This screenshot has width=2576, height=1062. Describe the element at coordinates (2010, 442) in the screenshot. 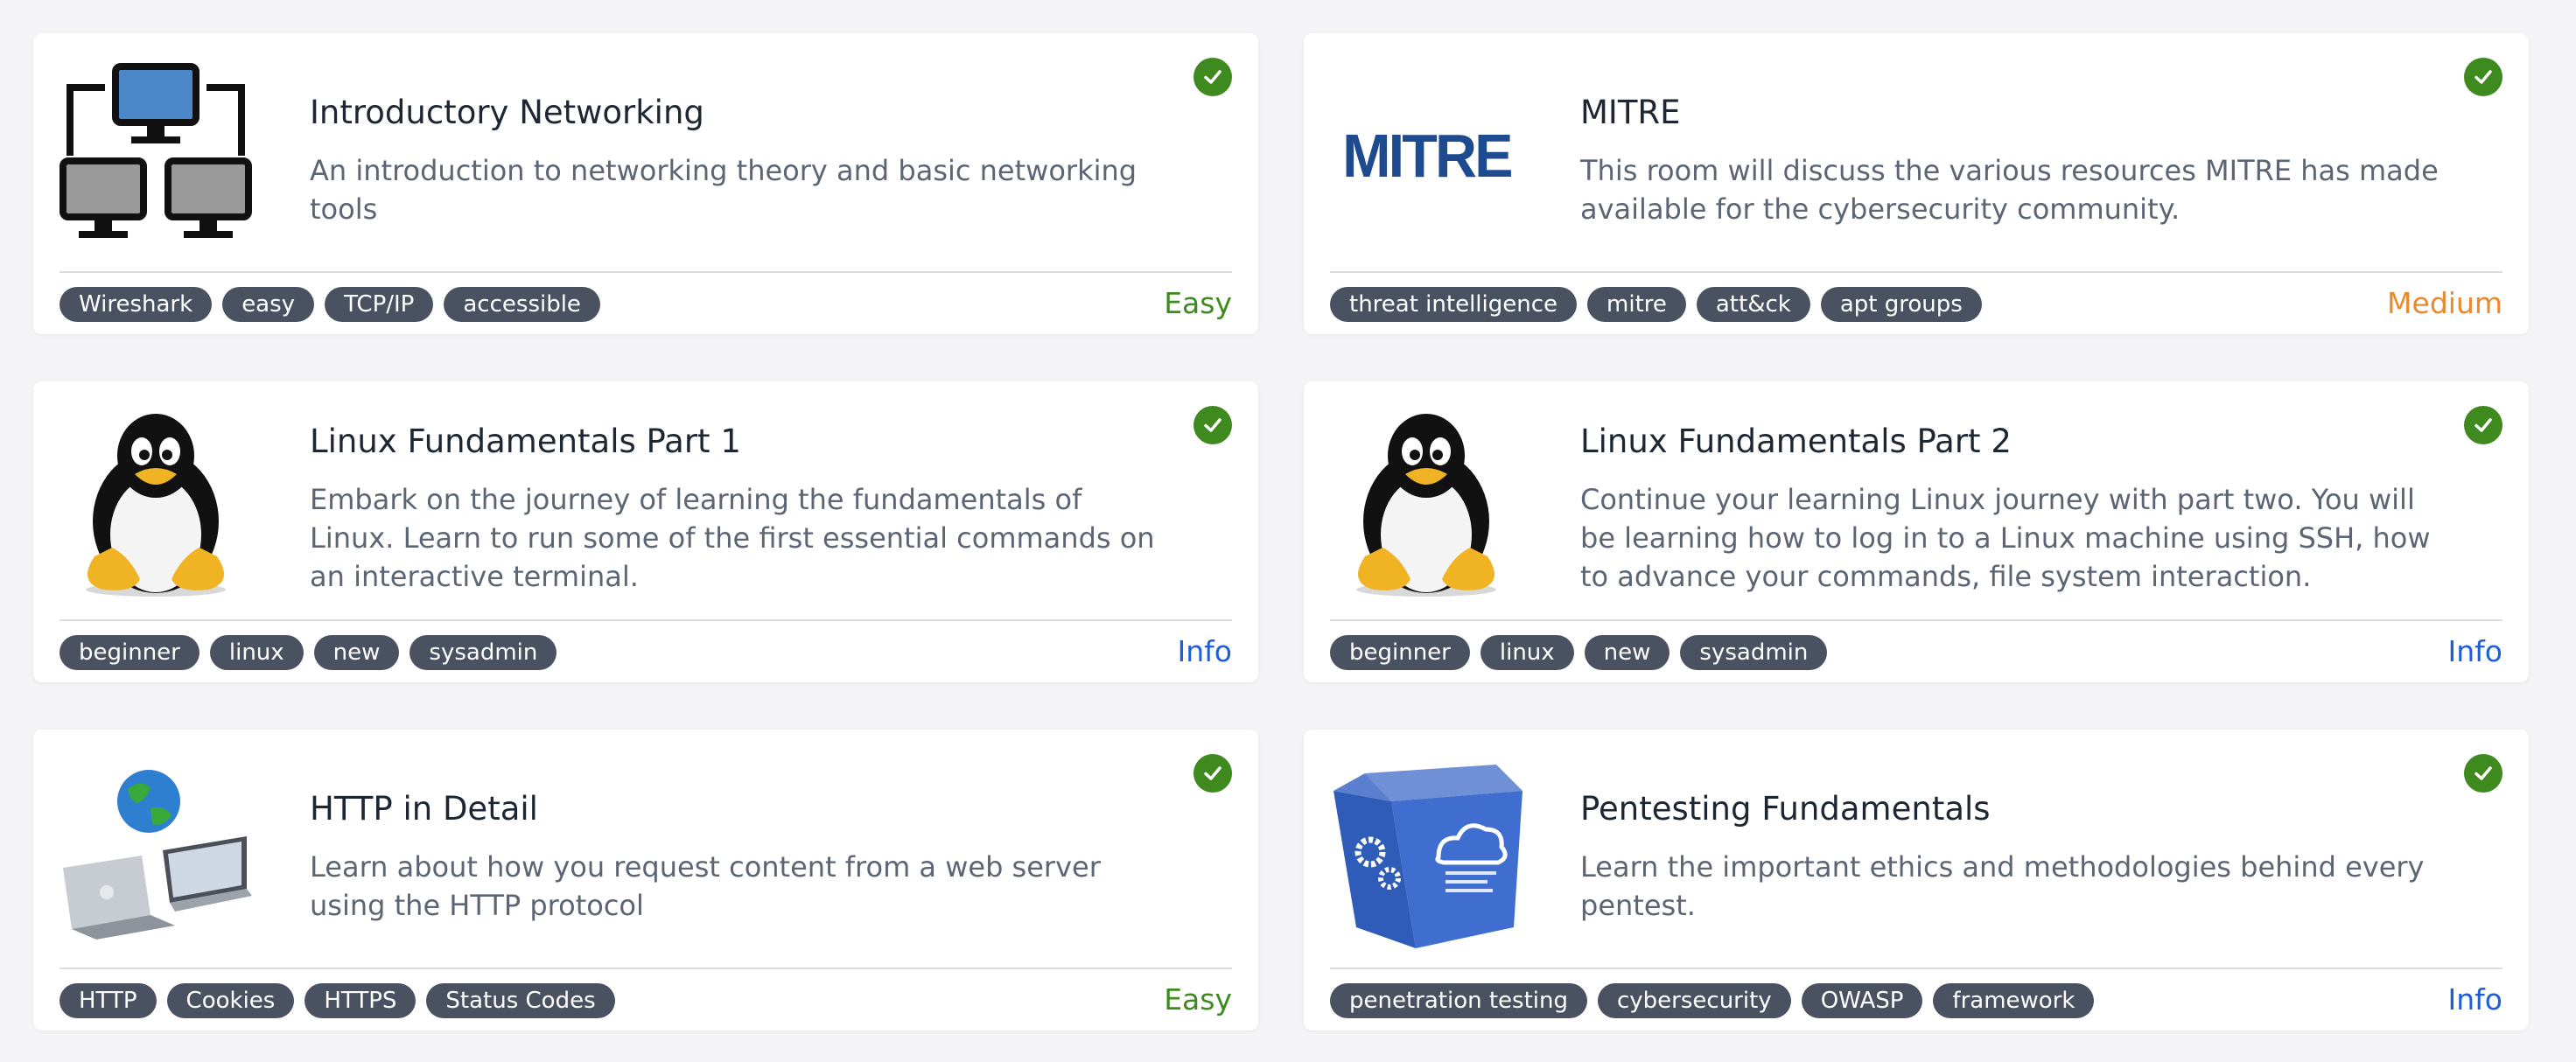

I see `room-title: Linux Fundamentals Part 2` at that location.